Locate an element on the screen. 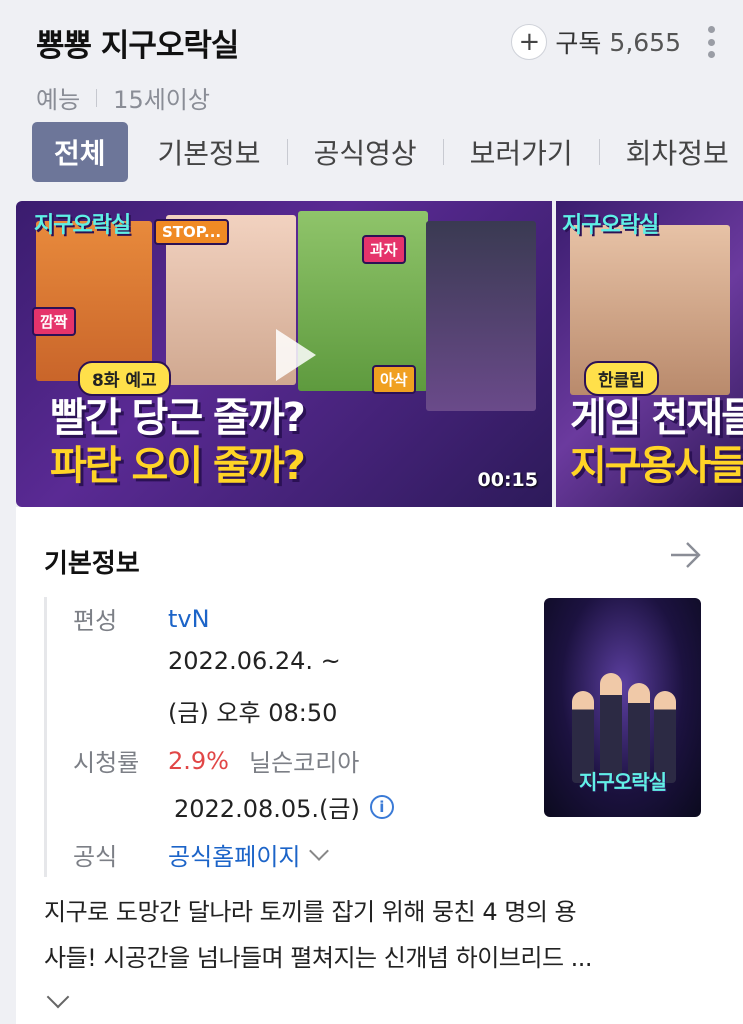 This screenshot has width=743, height=1024. genre-label: 예능 is located at coordinates (58, 100).